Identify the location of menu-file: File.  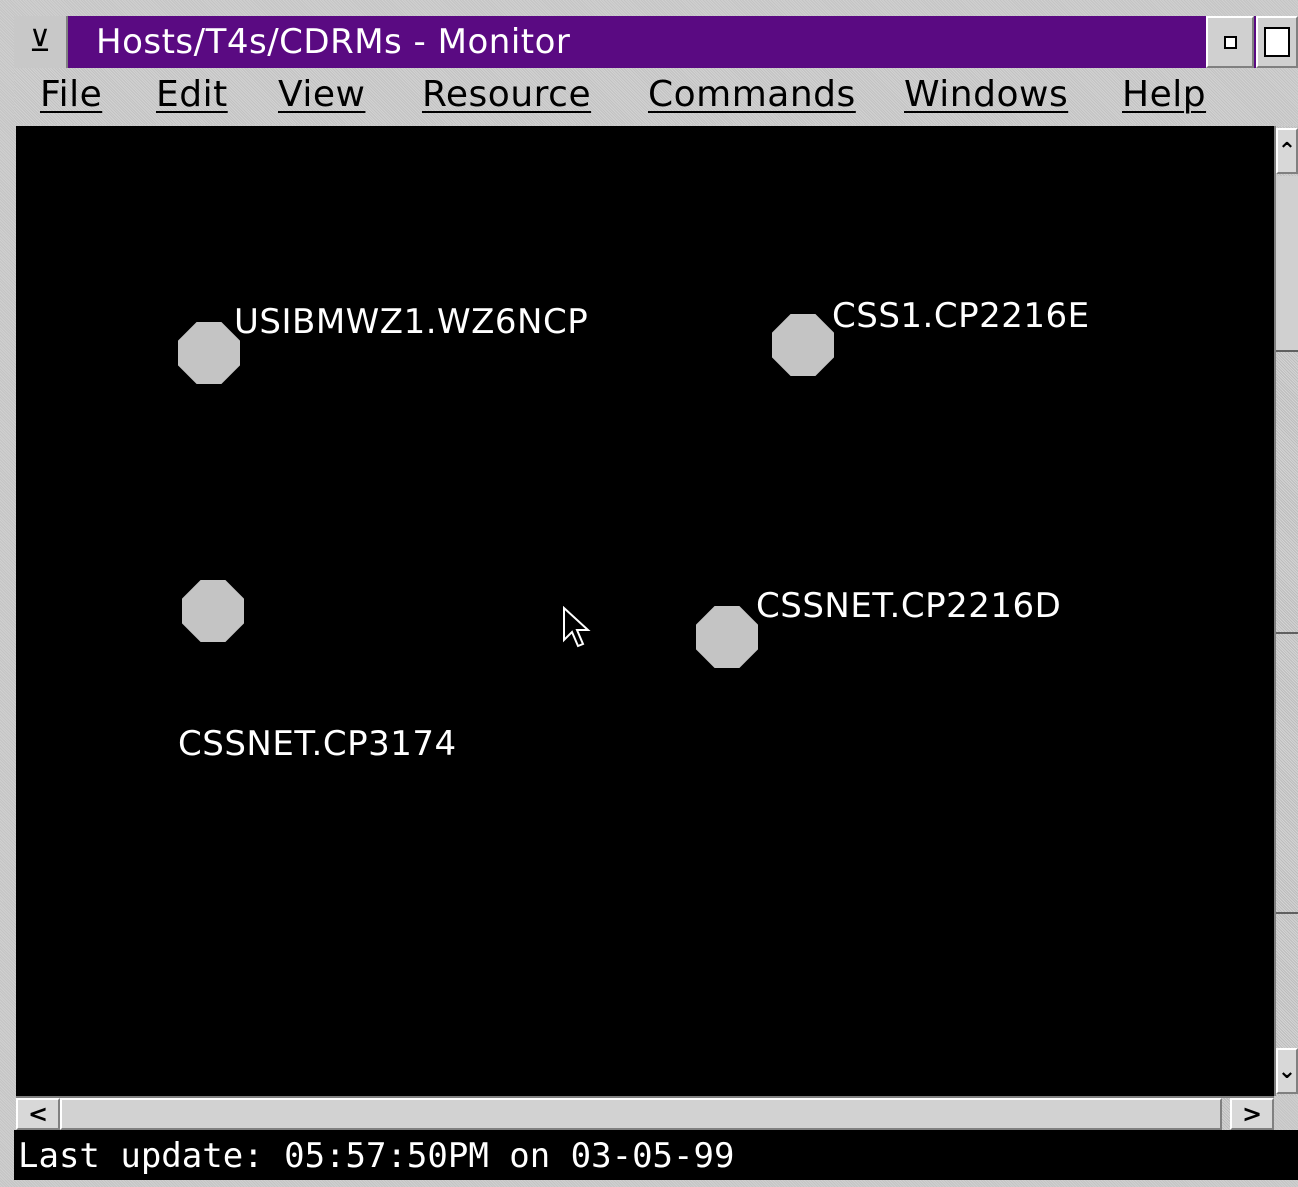
(71, 95).